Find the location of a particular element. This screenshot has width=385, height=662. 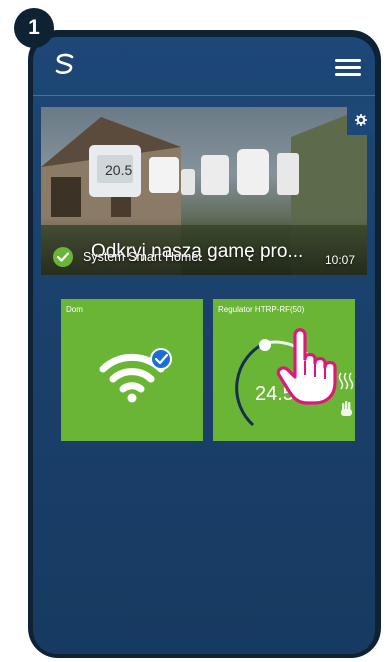

banner-subtitle: System Smart Home is located at coordinates (141, 257).